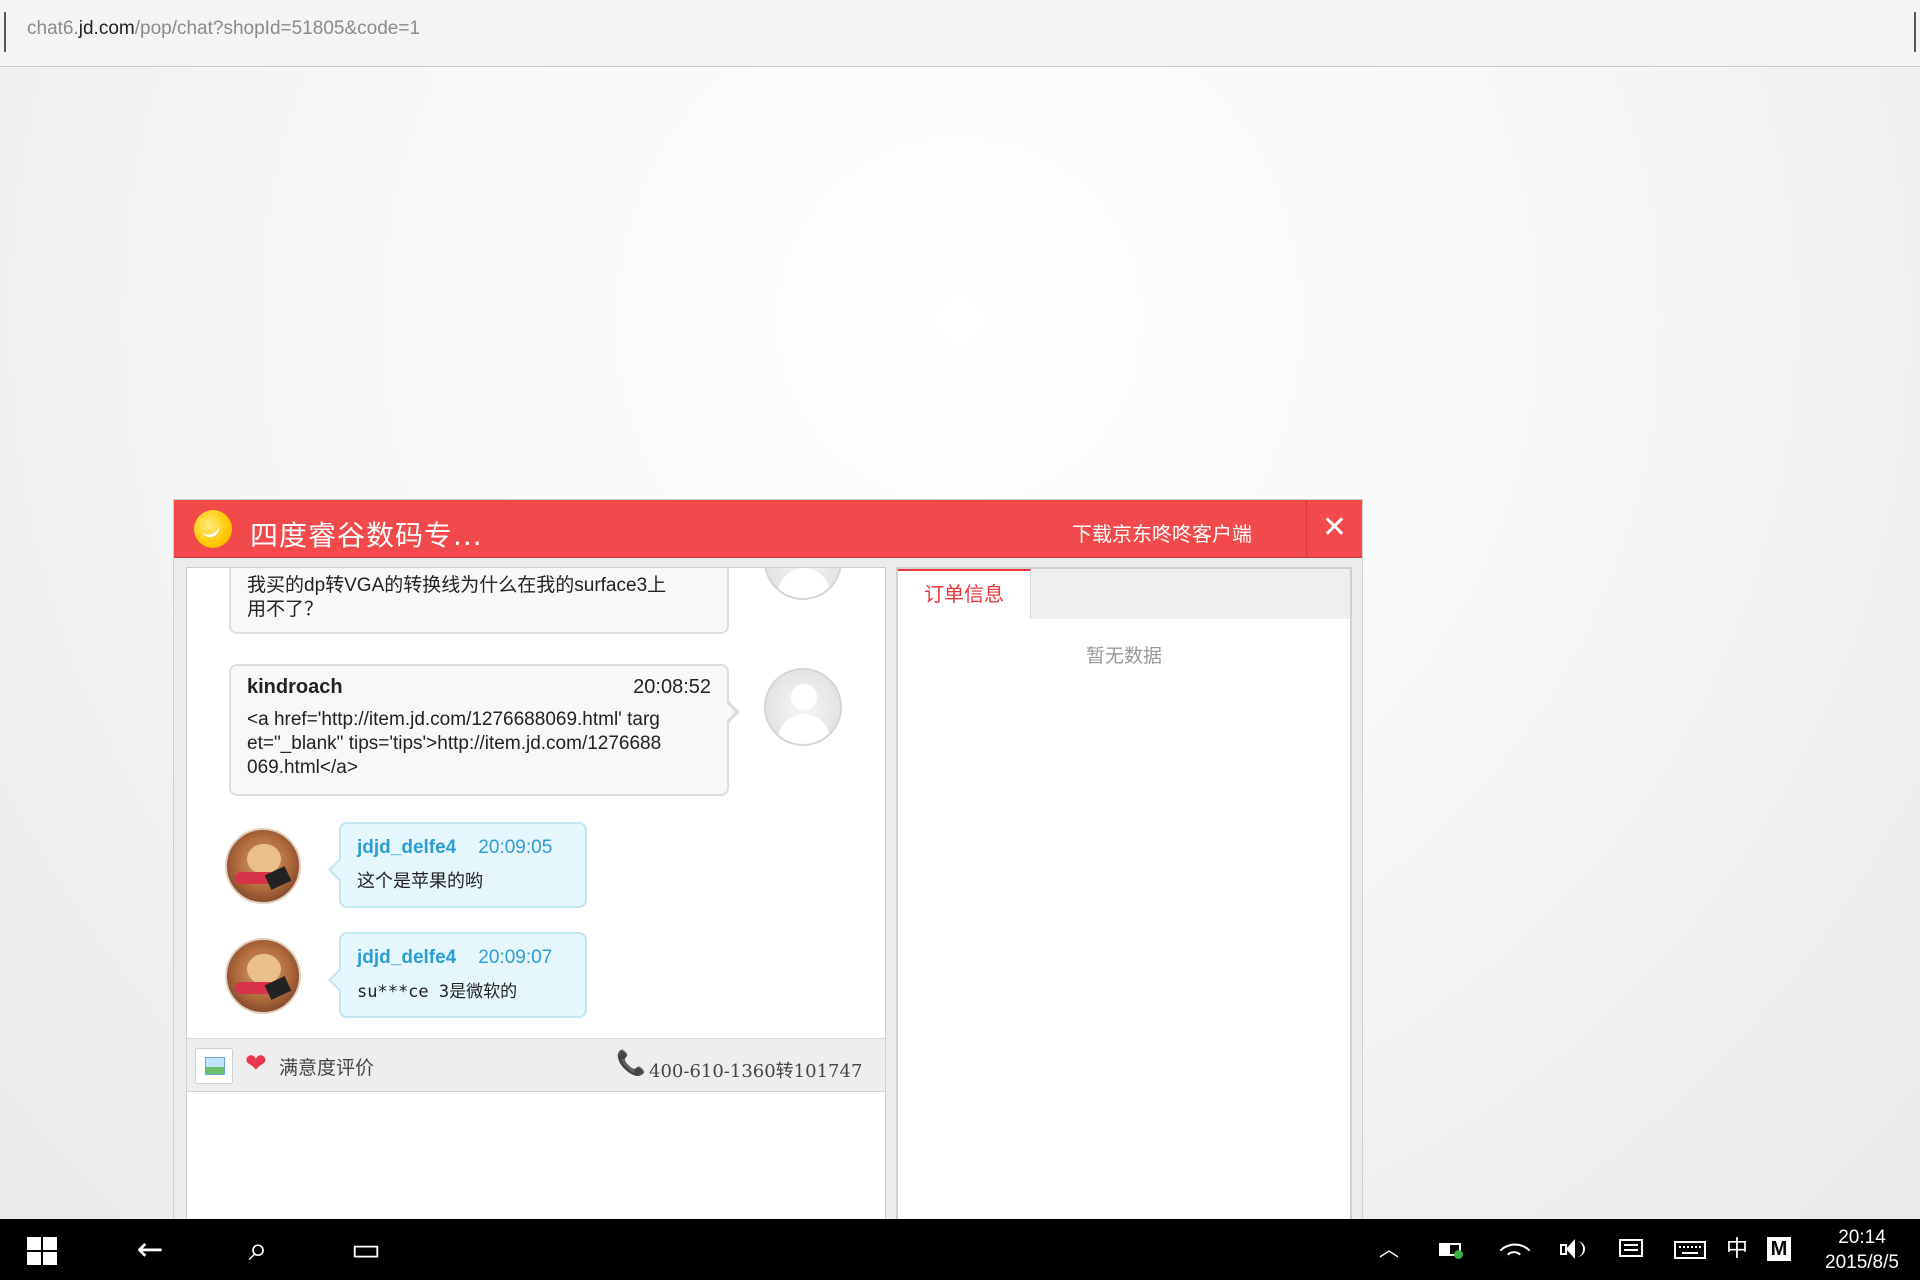  I want to click on action-center-icon, so click(1631, 1249).